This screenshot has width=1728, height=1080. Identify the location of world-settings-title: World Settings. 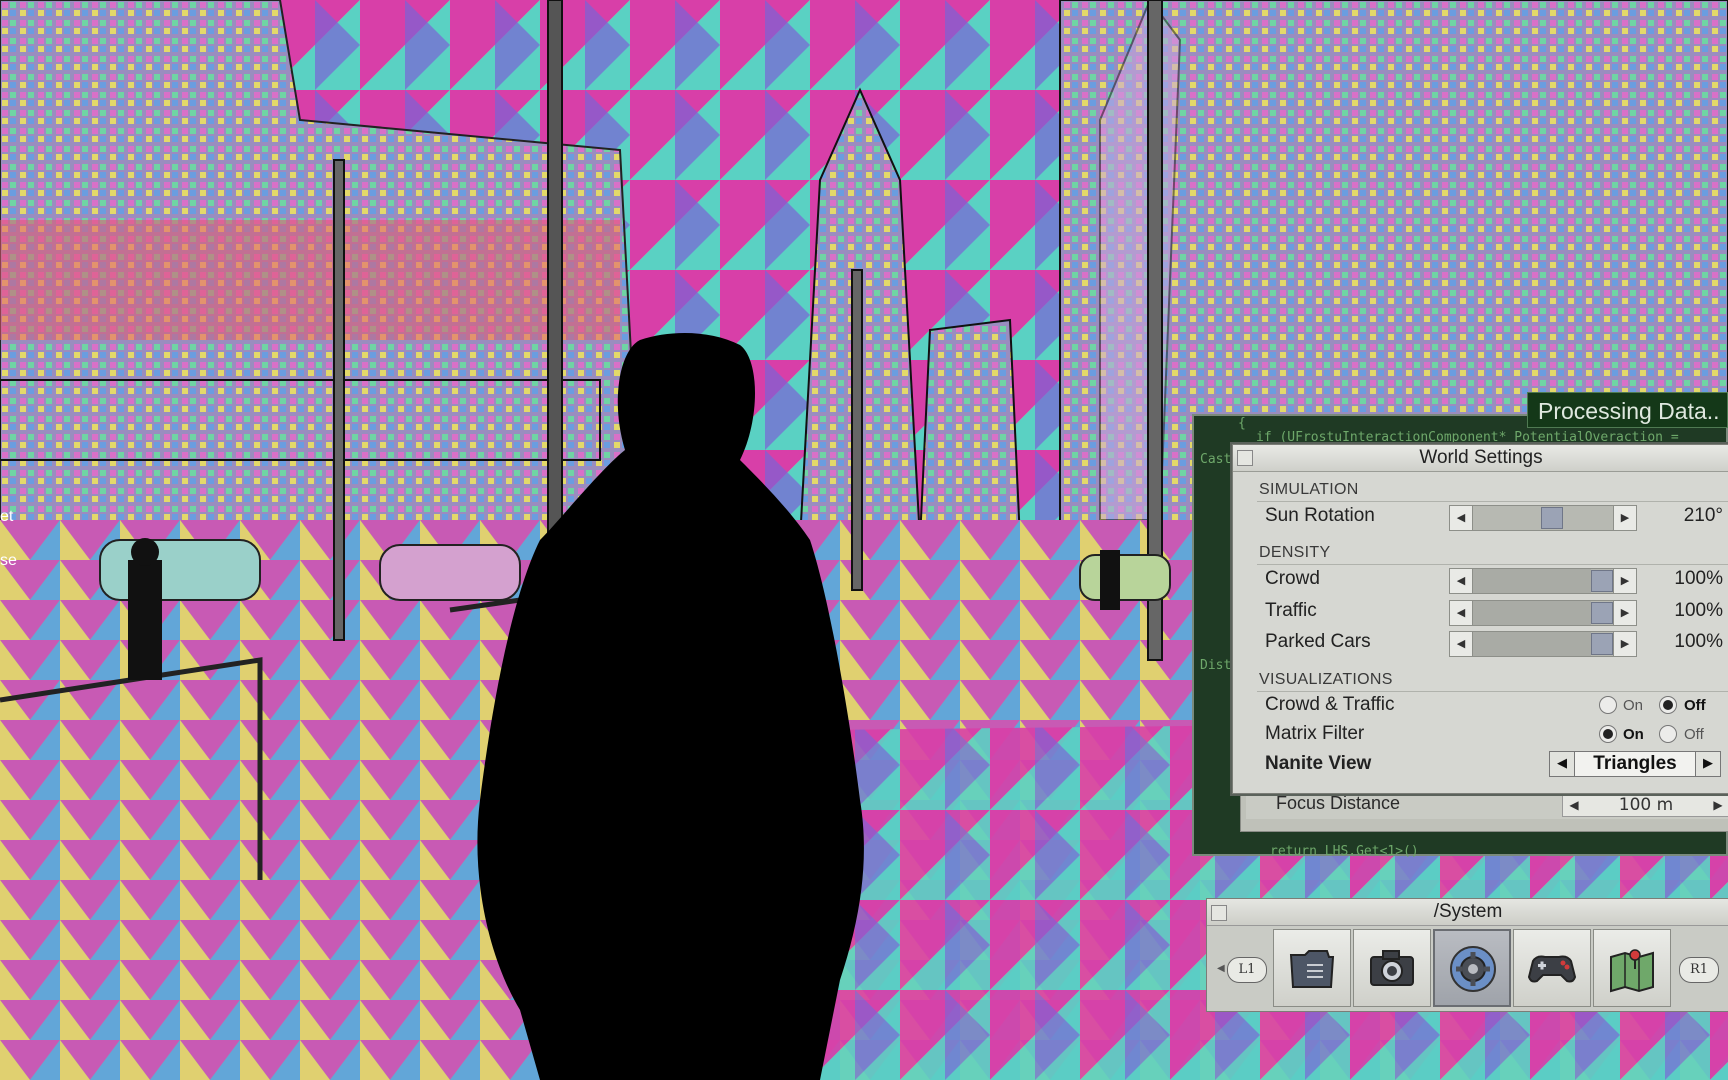
(1481, 457).